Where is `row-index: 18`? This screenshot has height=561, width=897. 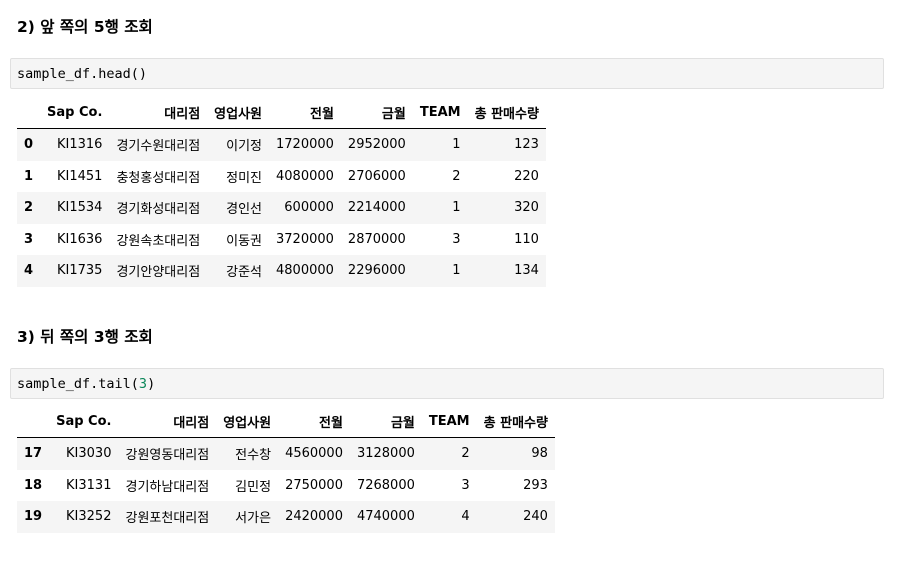
row-index: 18 is located at coordinates (33, 485).